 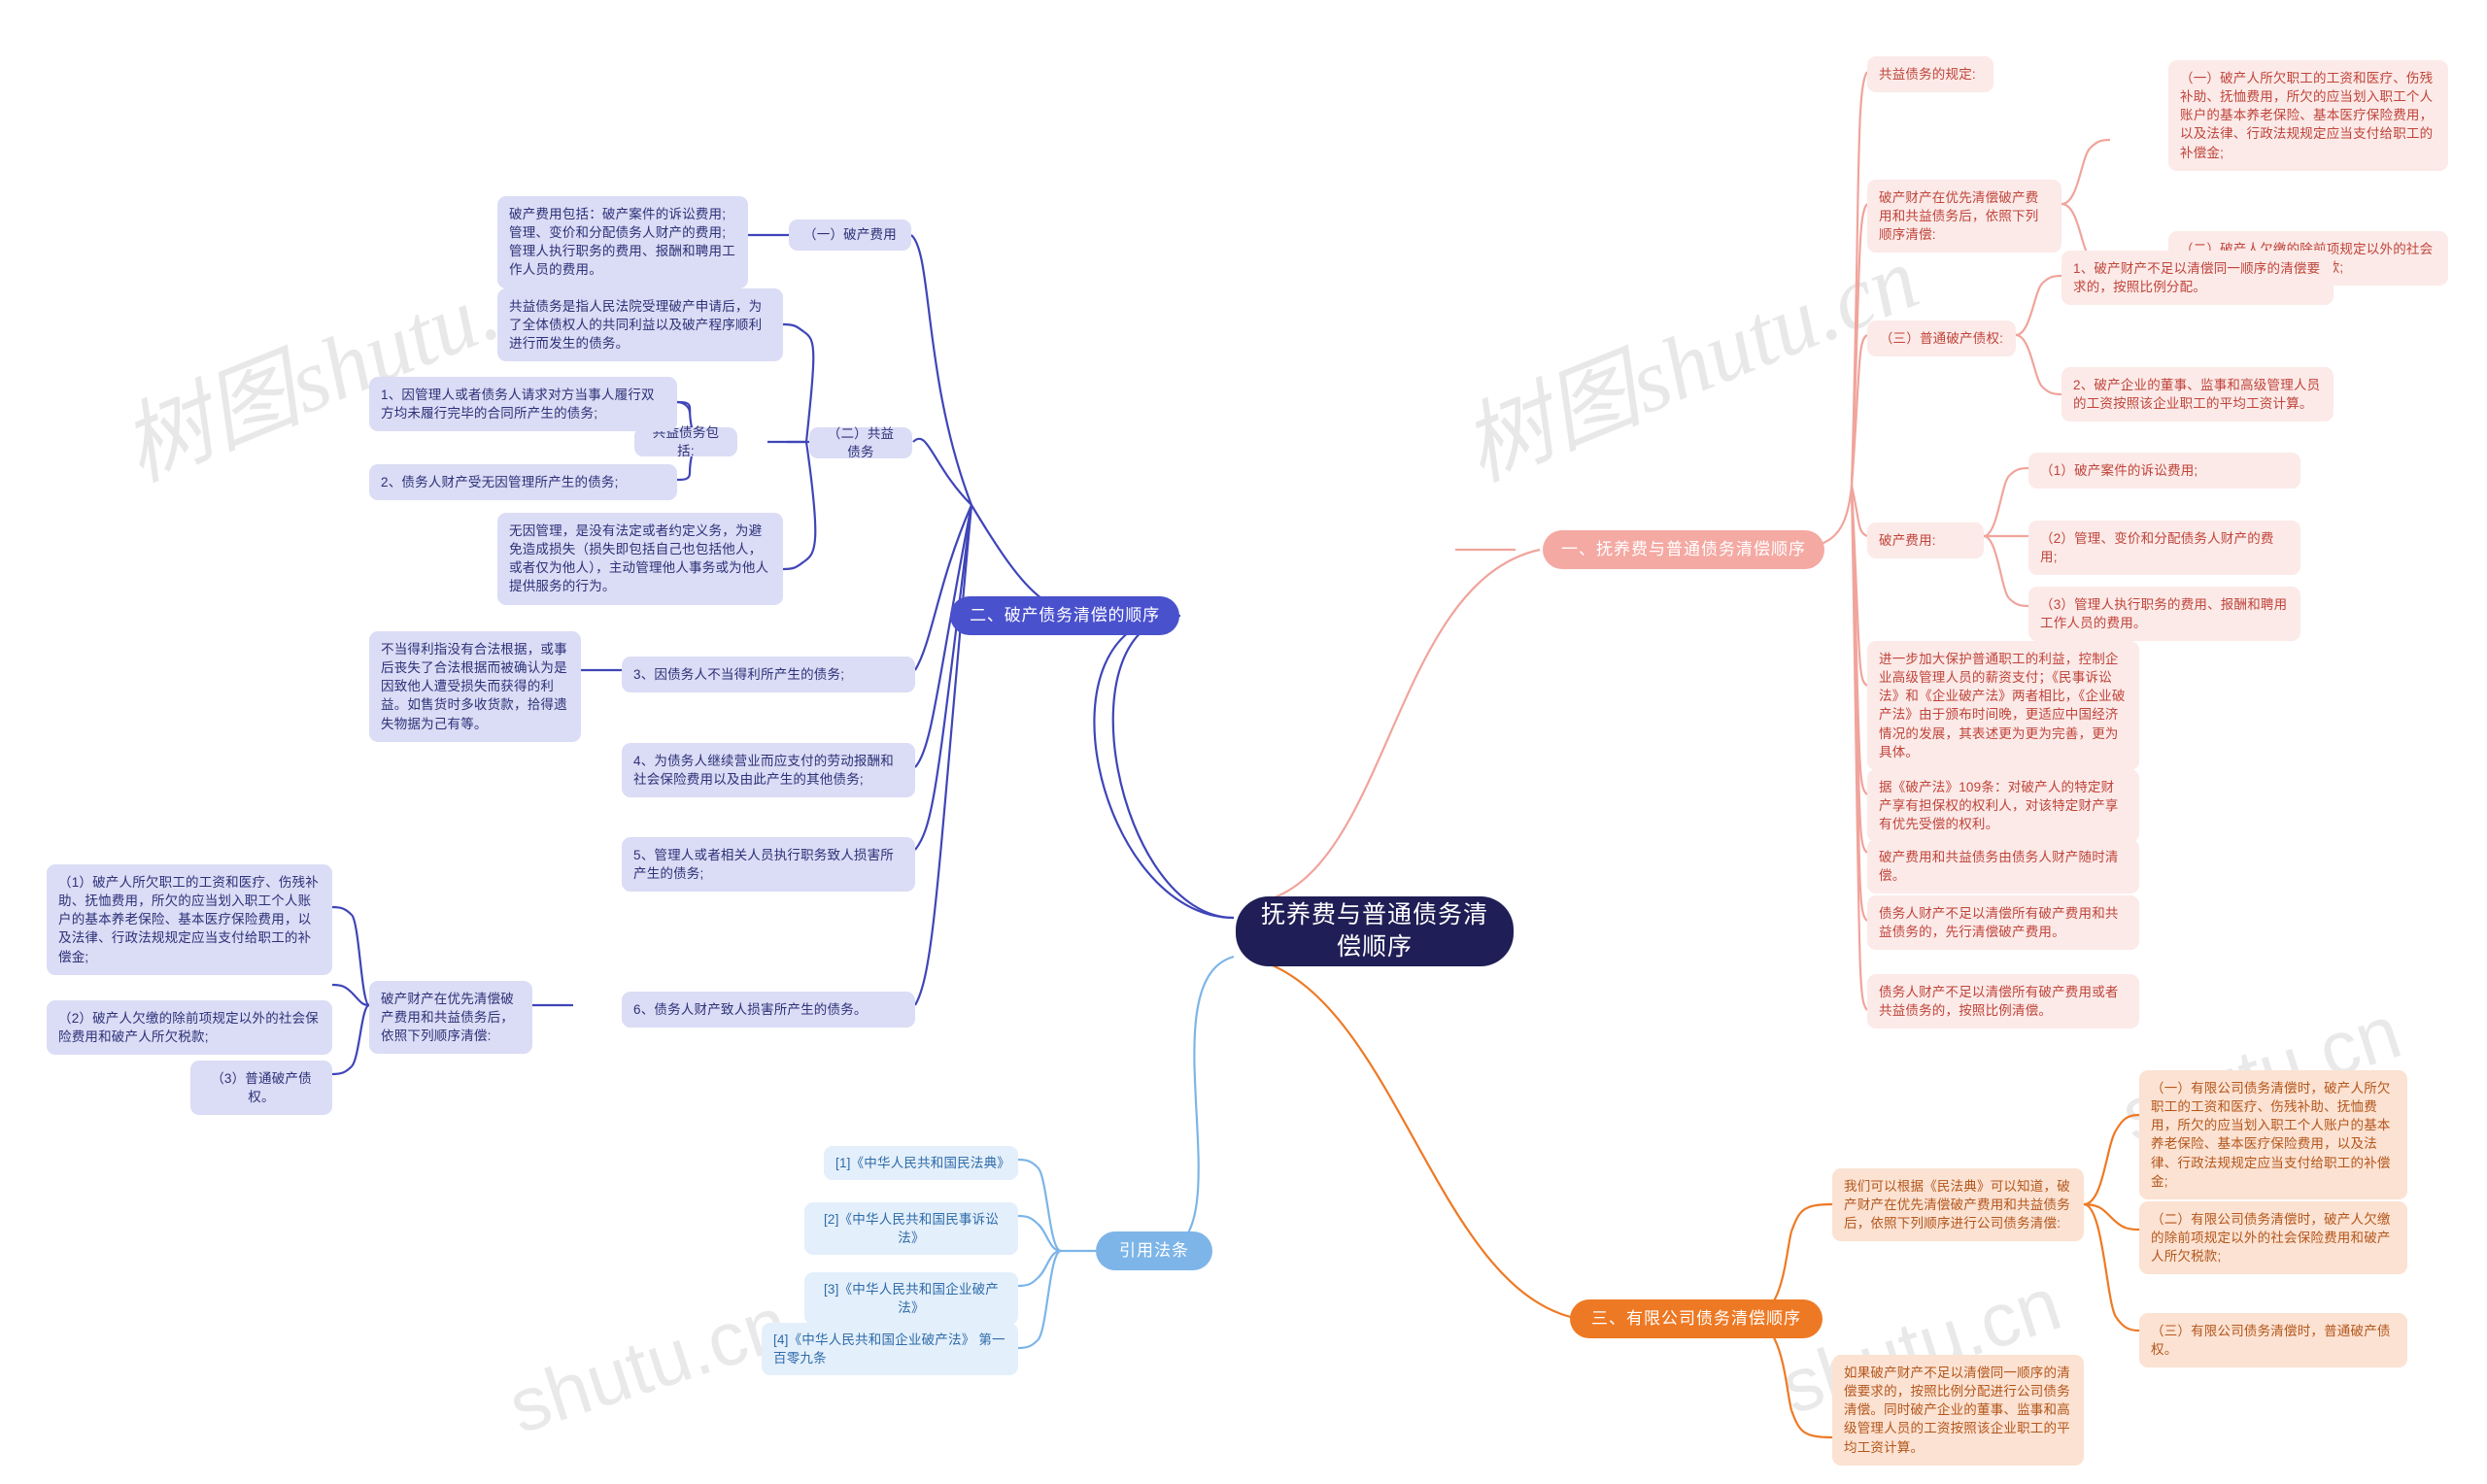 What do you see at coordinates (860, 442) in the screenshot?
I see `node-public-benefit-debt-label: （二）共益债务` at bounding box center [860, 442].